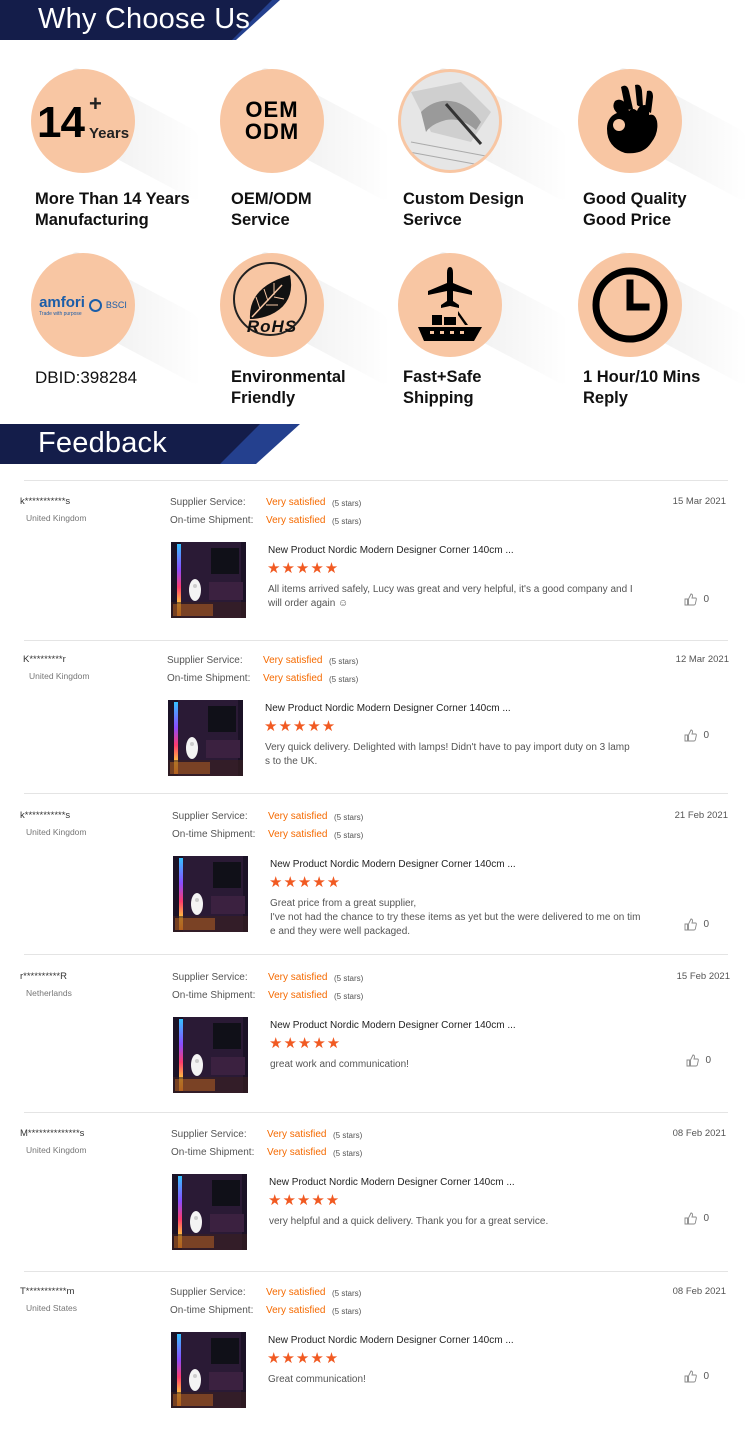 The image size is (750, 1435). I want to click on reviewer-name: M**************s, so click(52, 1133).